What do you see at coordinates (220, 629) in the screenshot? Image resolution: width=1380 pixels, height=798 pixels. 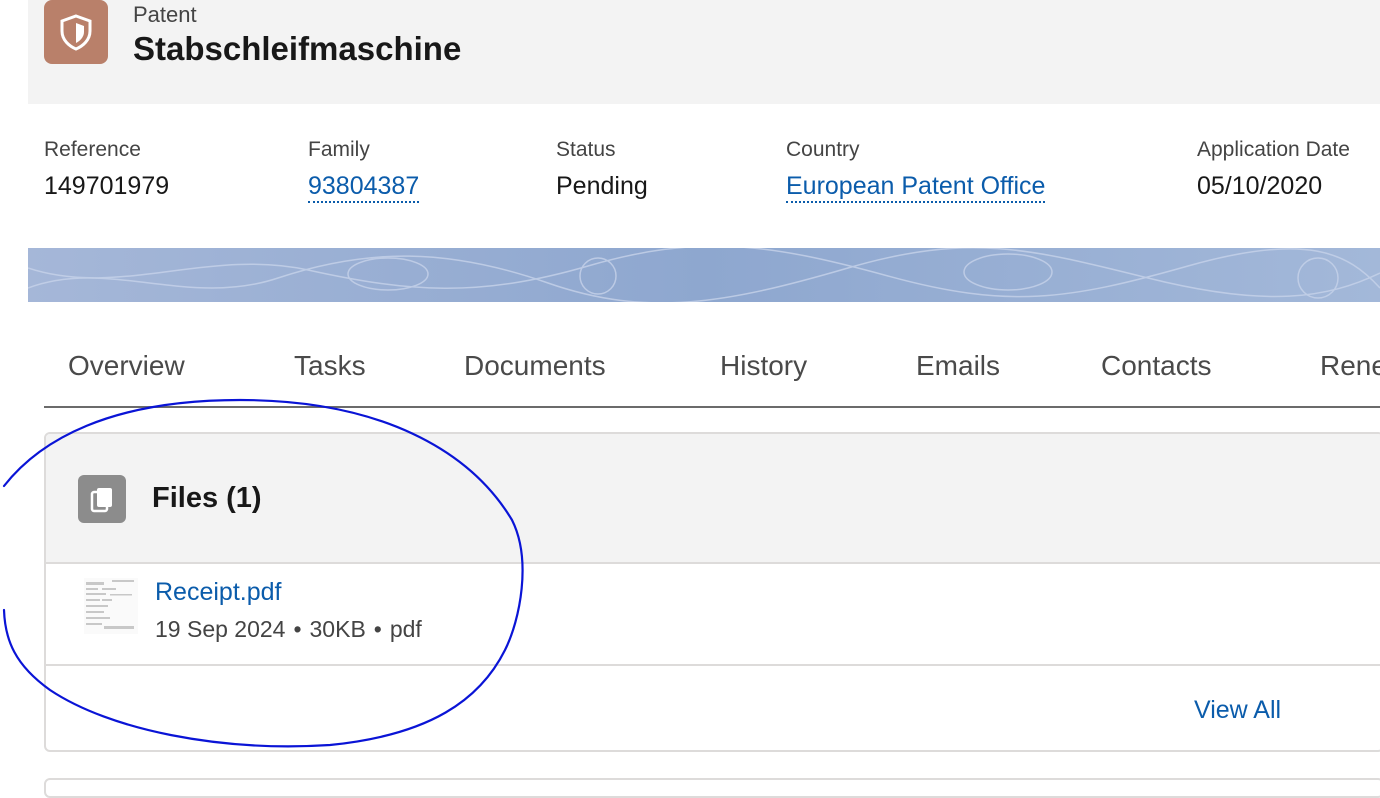 I see `file-date: 19 Sep 2024` at bounding box center [220, 629].